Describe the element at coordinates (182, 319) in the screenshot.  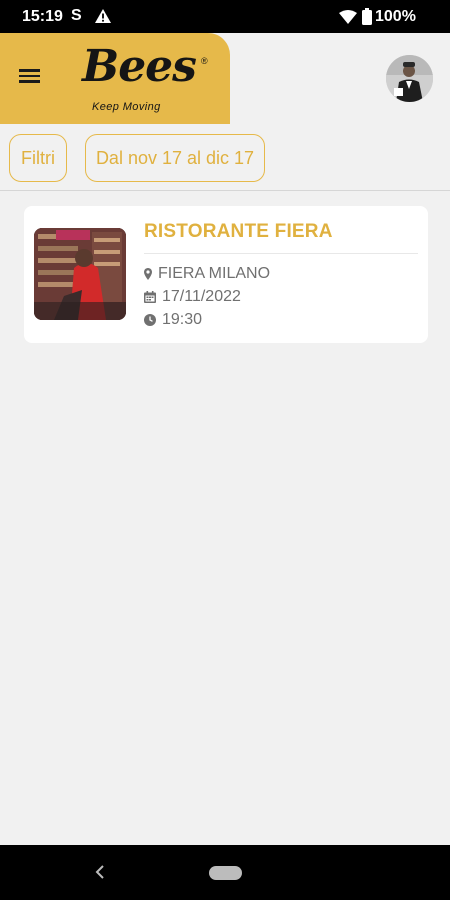
I see `event-time: 19:30` at that location.